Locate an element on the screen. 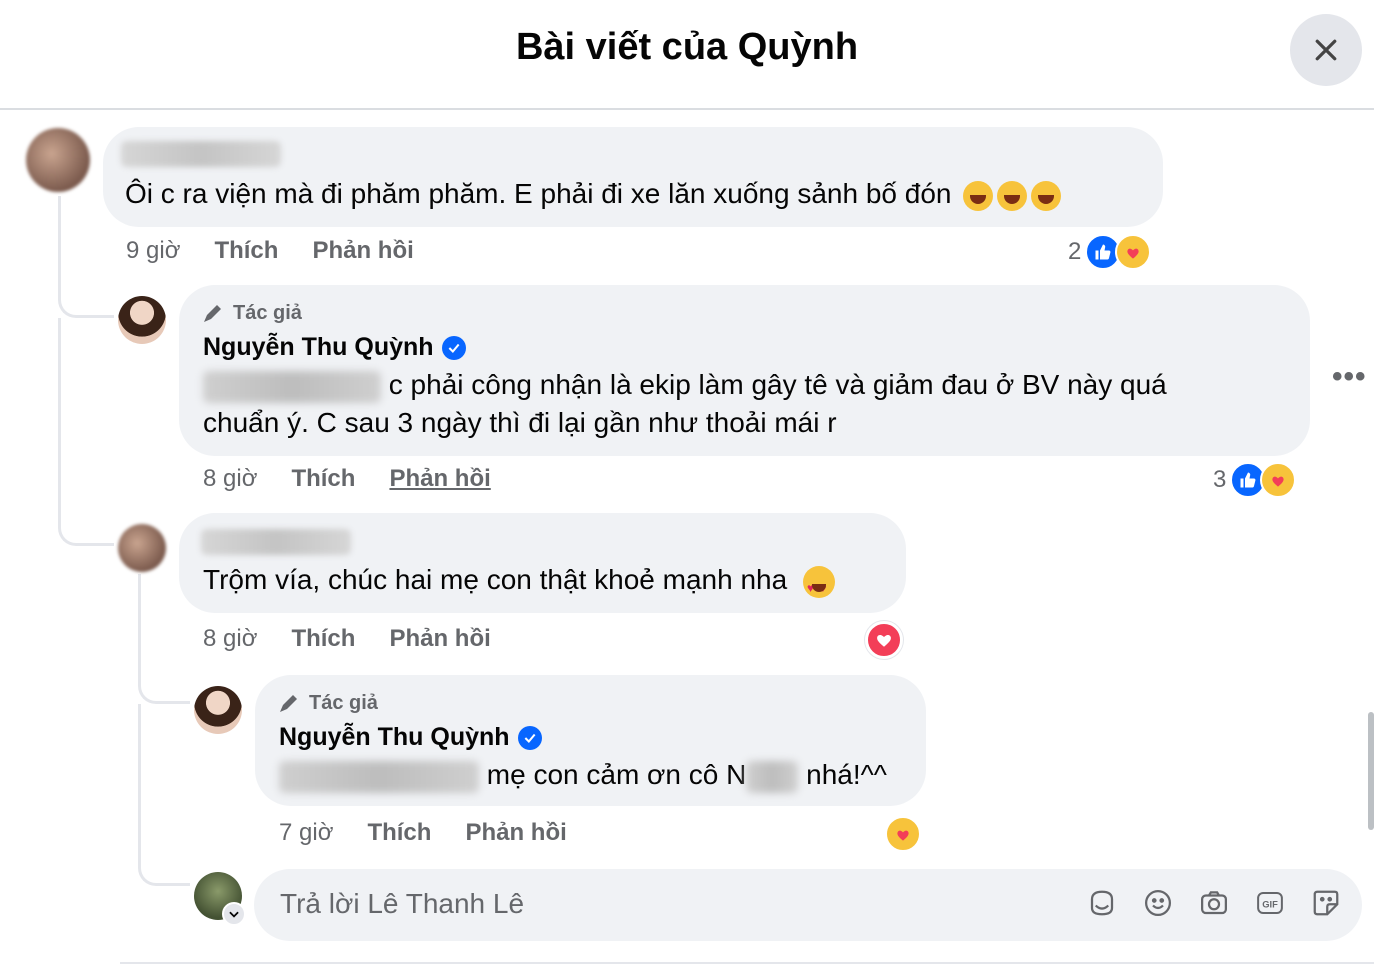  reaction-count: 3 is located at coordinates (1220, 479).